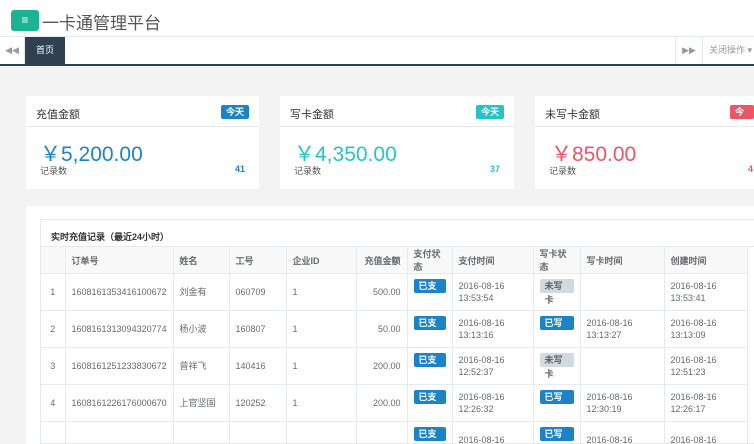 The height and width of the screenshot is (444, 754). I want to click on column-header: 写卡状态, so click(557, 260).